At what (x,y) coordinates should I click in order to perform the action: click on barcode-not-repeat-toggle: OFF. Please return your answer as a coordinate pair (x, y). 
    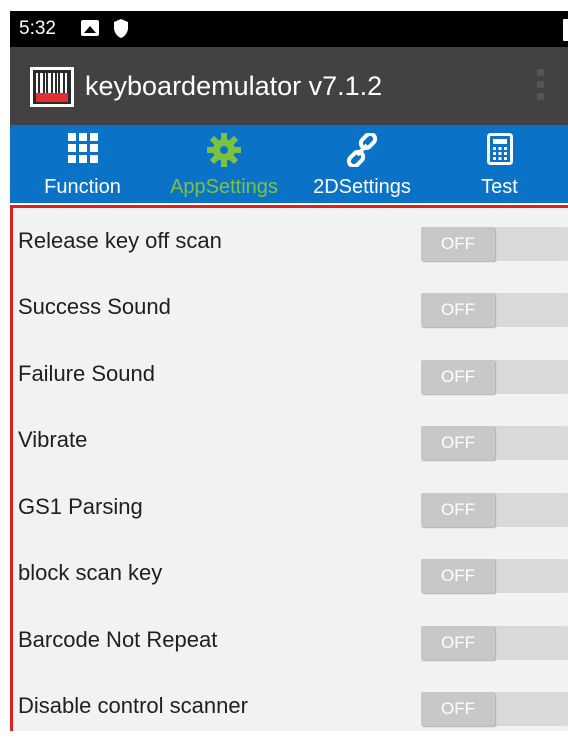
    Looking at the image, I should click on (494, 643).